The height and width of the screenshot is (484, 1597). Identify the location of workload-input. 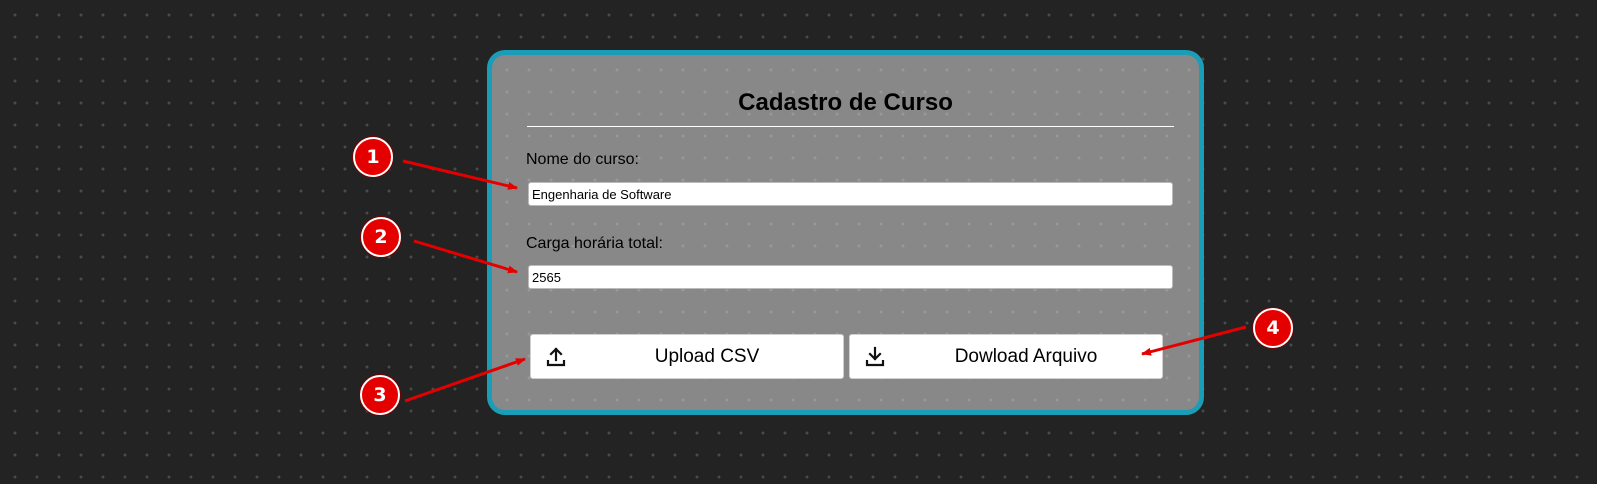
(850, 277).